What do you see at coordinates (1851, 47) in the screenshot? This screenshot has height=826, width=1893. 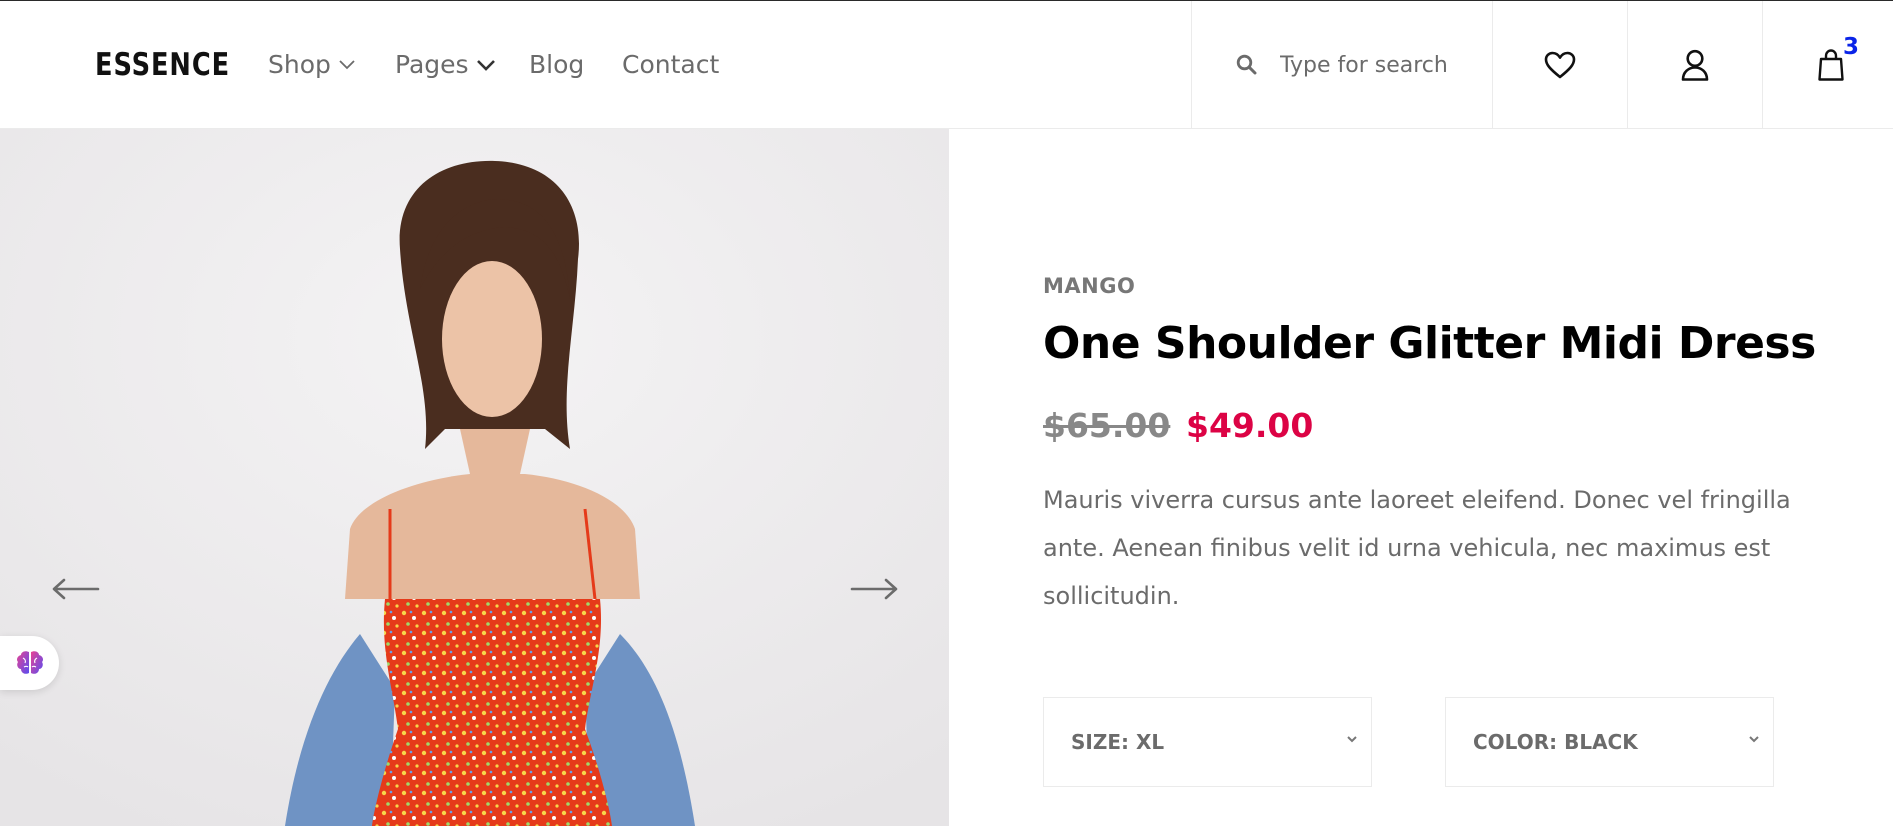 I see `cart-count-badge: 3` at bounding box center [1851, 47].